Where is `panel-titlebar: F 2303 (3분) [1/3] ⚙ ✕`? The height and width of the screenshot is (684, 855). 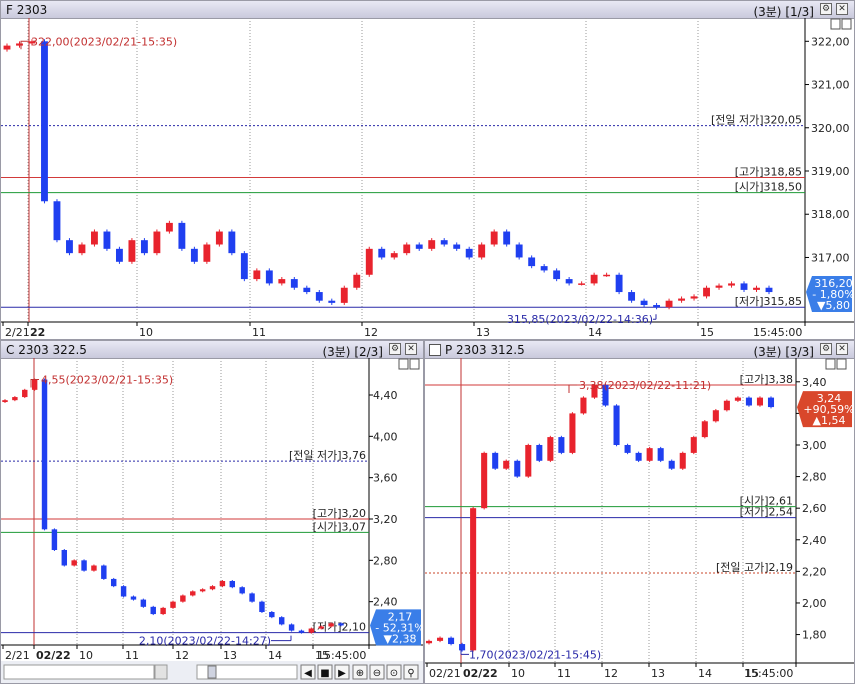
panel-titlebar: F 2303 (3분) [1/3] ⚙ ✕ is located at coordinates (427, 10).